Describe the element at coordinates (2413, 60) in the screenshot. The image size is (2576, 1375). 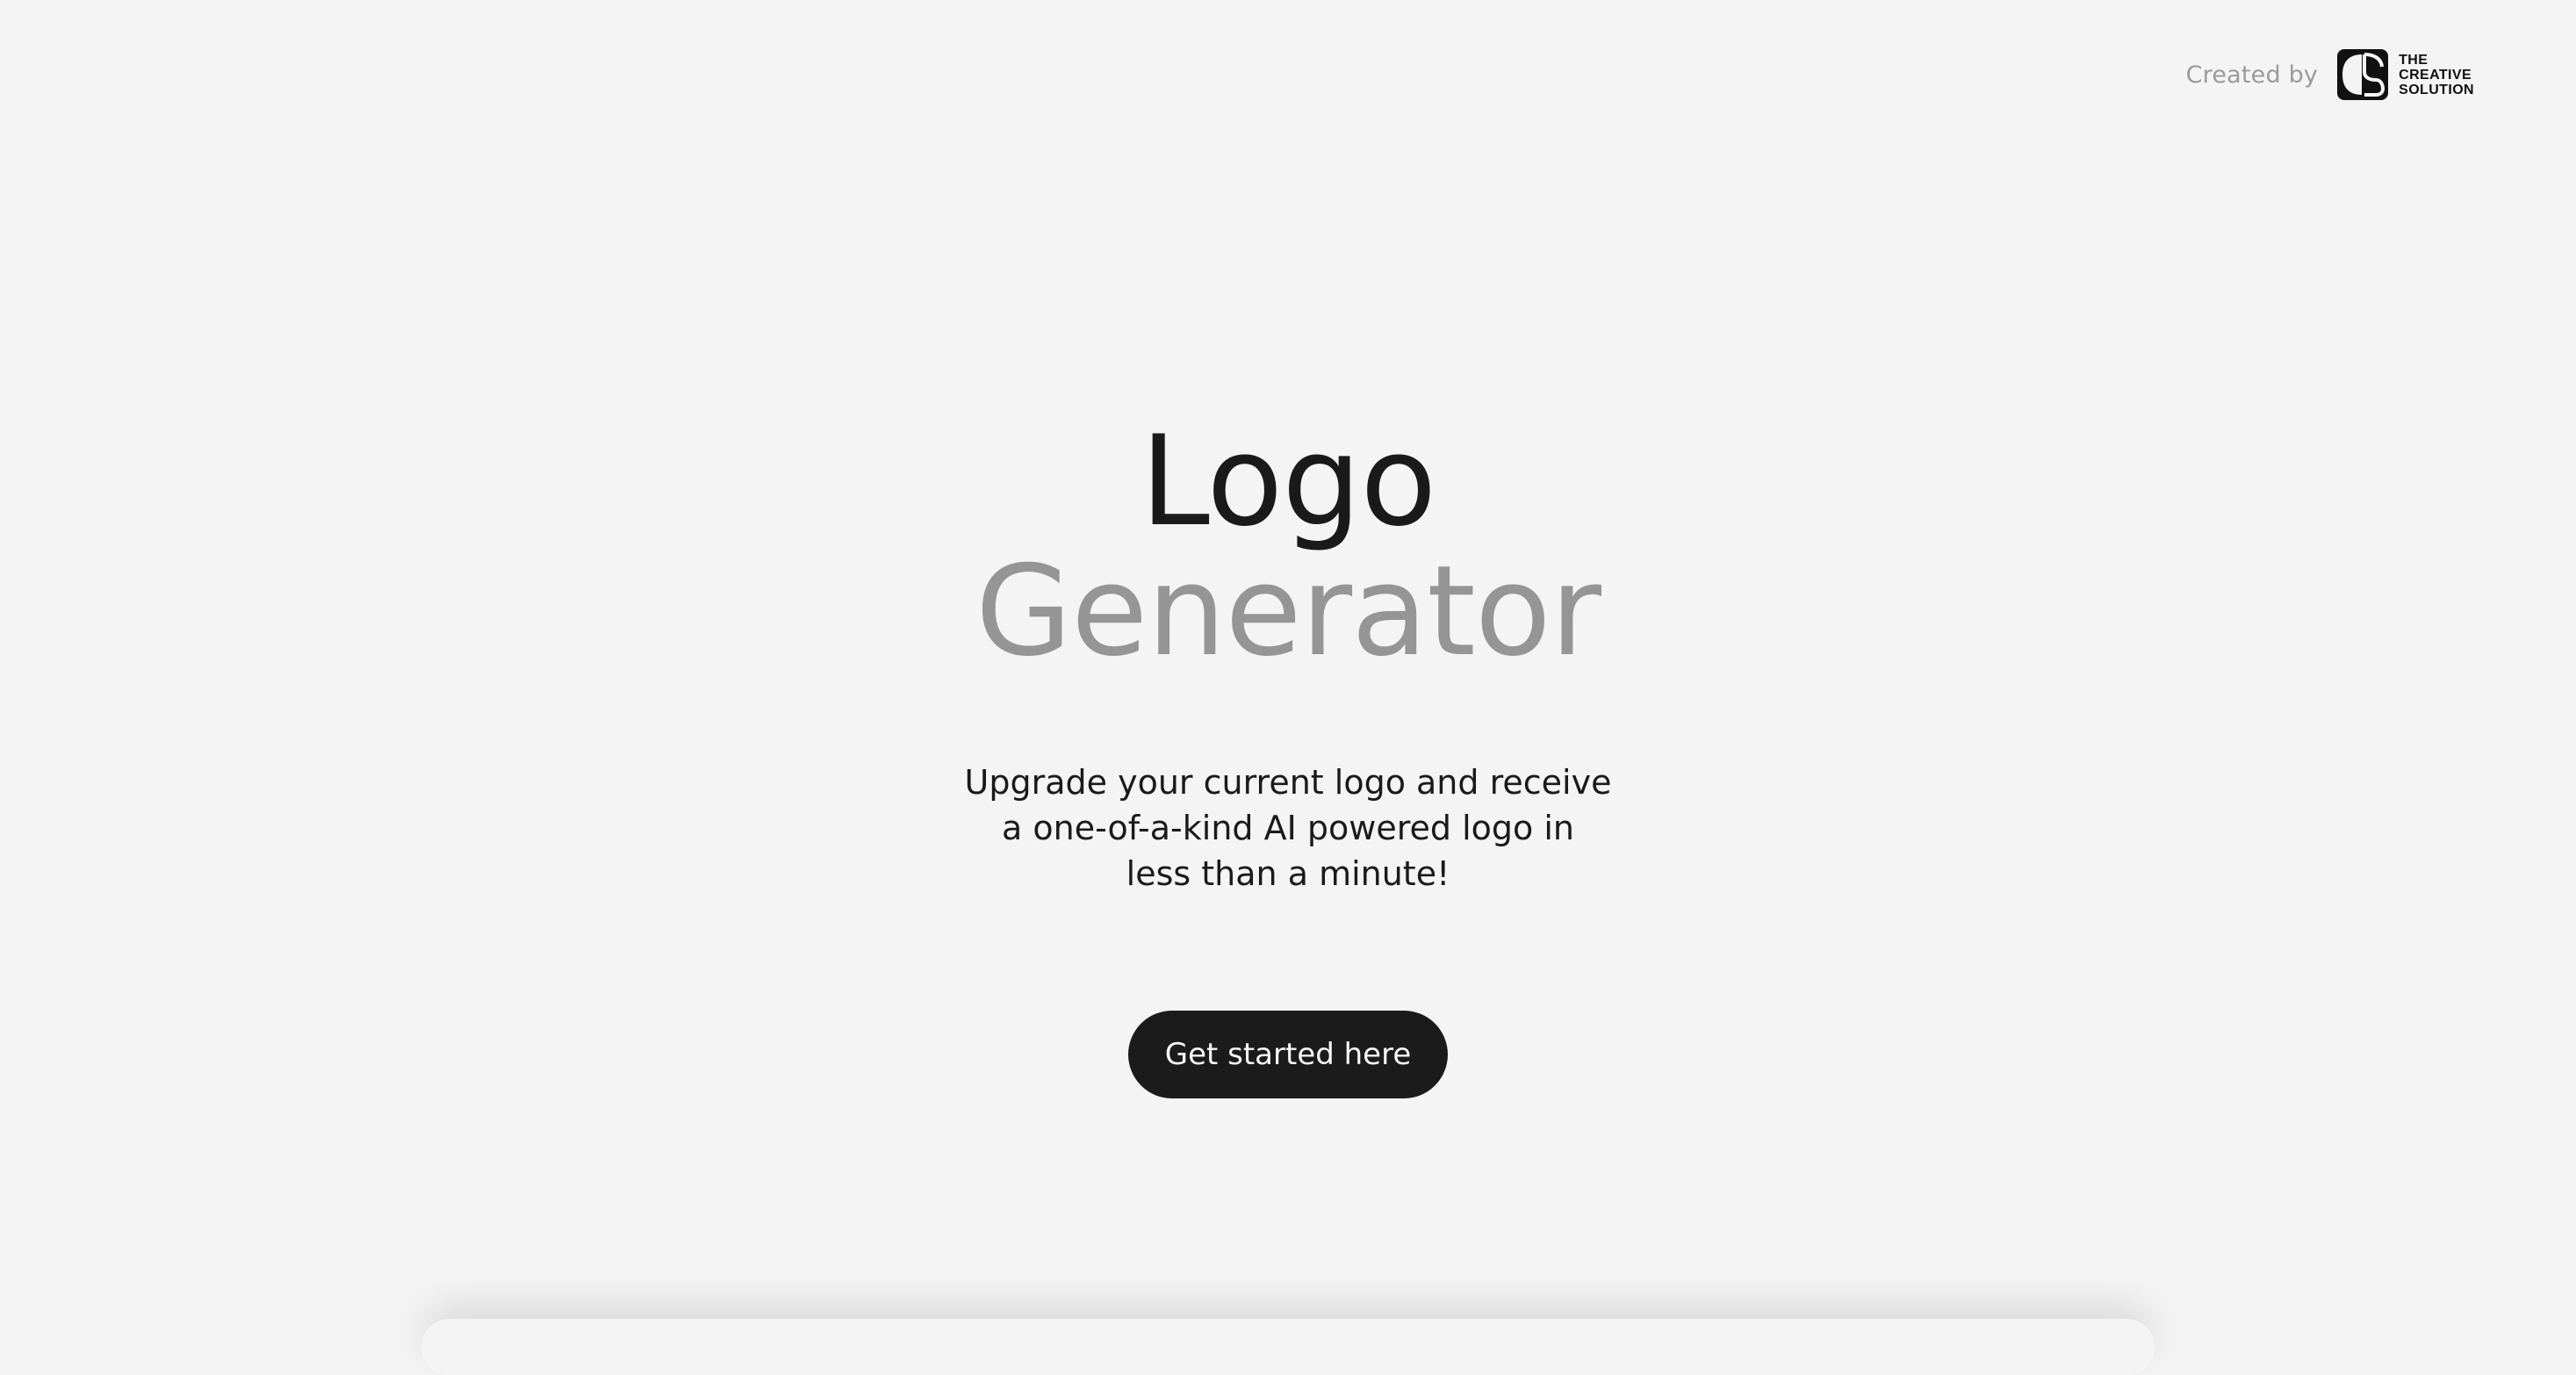
I see `brand-line-the: THE` at that location.